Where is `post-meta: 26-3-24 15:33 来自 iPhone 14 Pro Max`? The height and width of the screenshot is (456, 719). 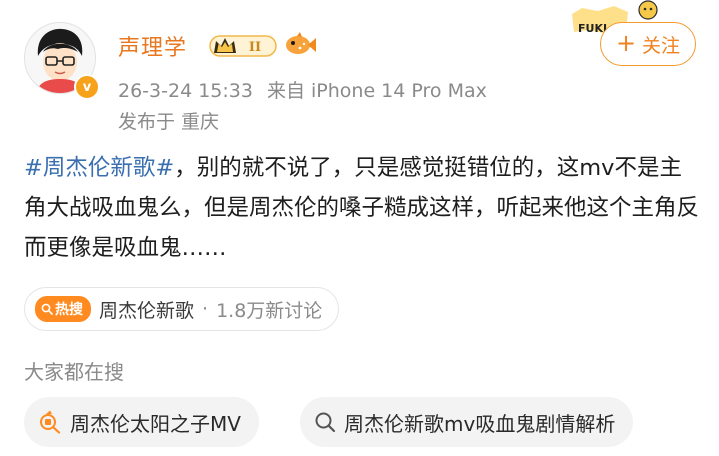
post-meta: 26-3-24 15:33 来自 iPhone 14 Pro Max is located at coordinates (302, 89).